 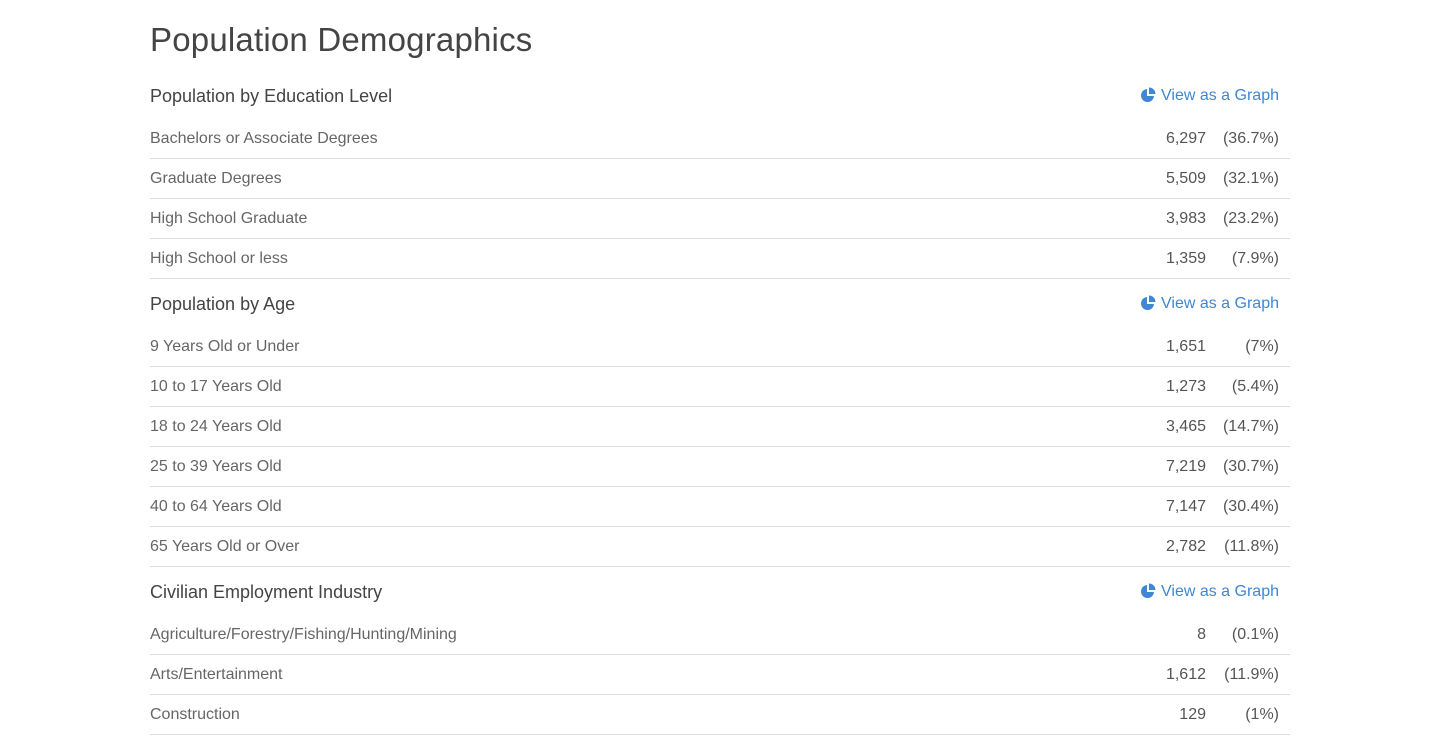 I want to click on row-value: 7,219, so click(x=1185, y=466).